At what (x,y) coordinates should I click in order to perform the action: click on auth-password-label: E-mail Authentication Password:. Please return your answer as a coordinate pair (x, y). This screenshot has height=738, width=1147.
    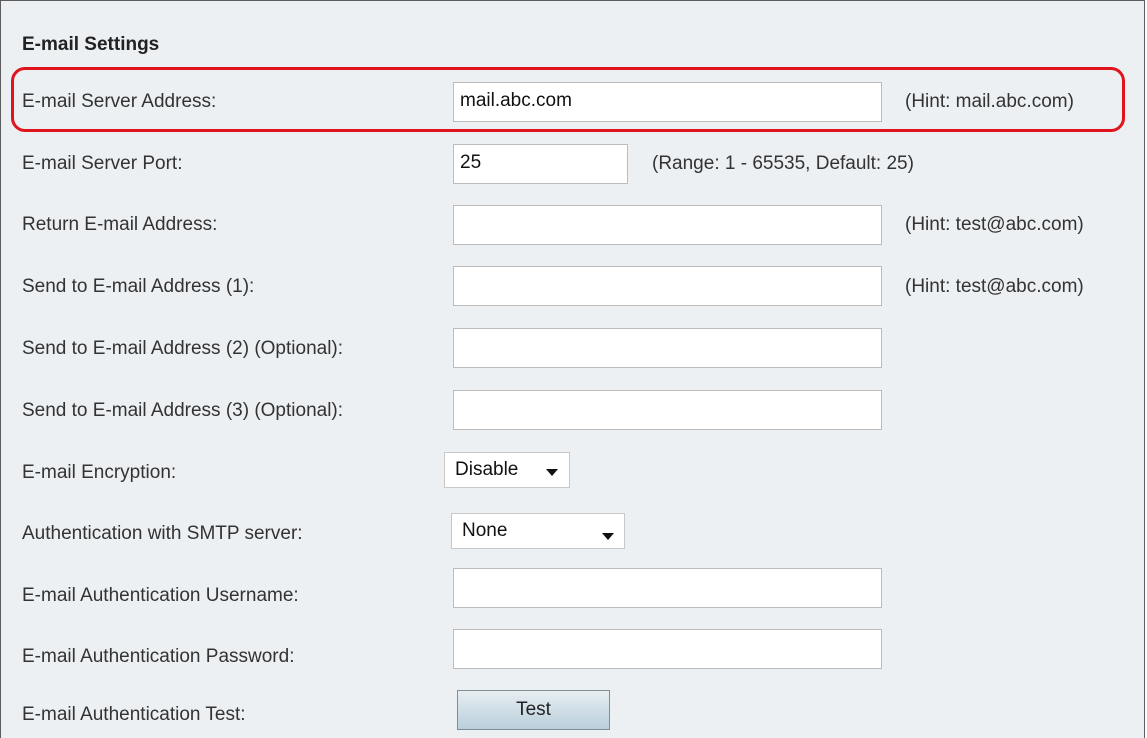
    Looking at the image, I should click on (158, 656).